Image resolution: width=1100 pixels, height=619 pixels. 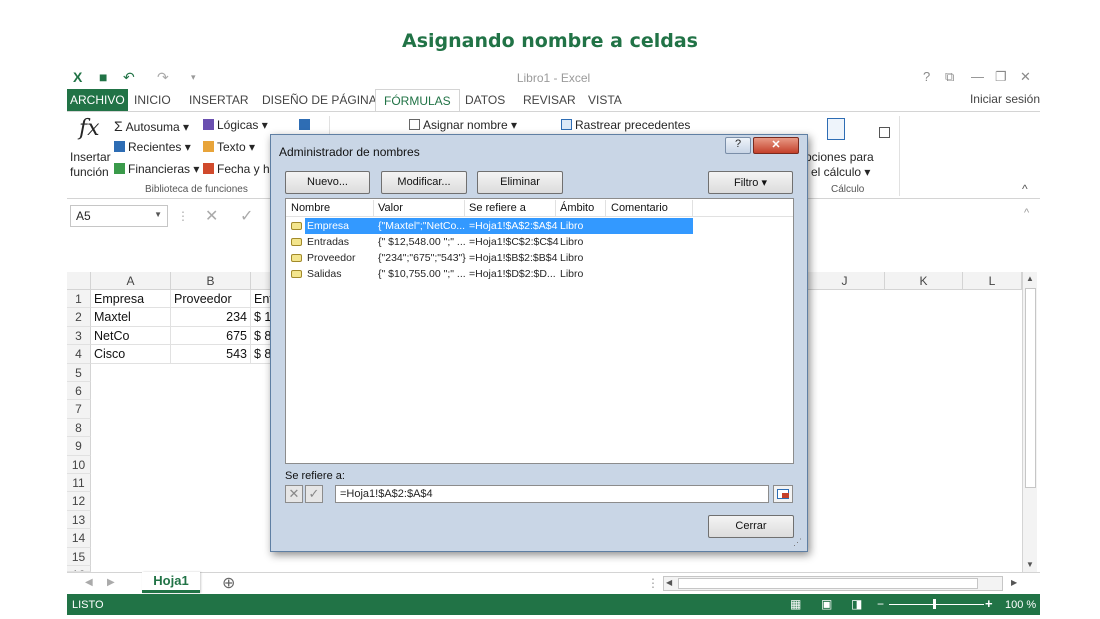 I want to click on page-layout-view-icon: ▣, so click(x=826, y=604).